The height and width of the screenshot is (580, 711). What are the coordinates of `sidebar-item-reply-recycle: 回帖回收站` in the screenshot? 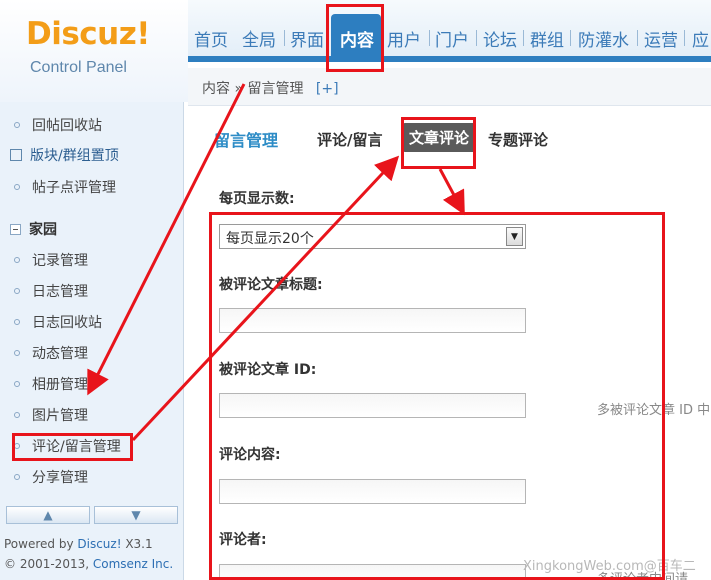 It's located at (58, 125).